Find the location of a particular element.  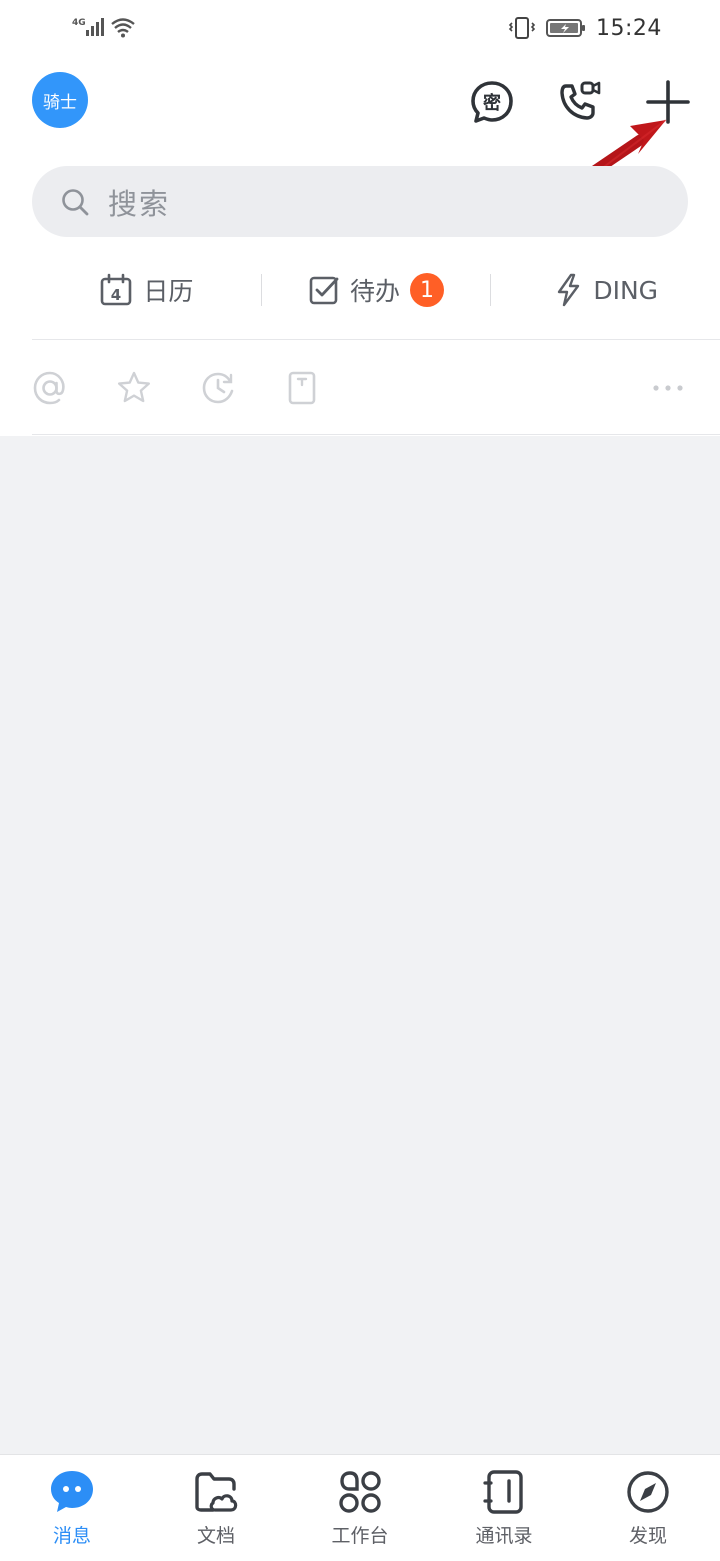

todo-count-badge: 1 is located at coordinates (427, 290).